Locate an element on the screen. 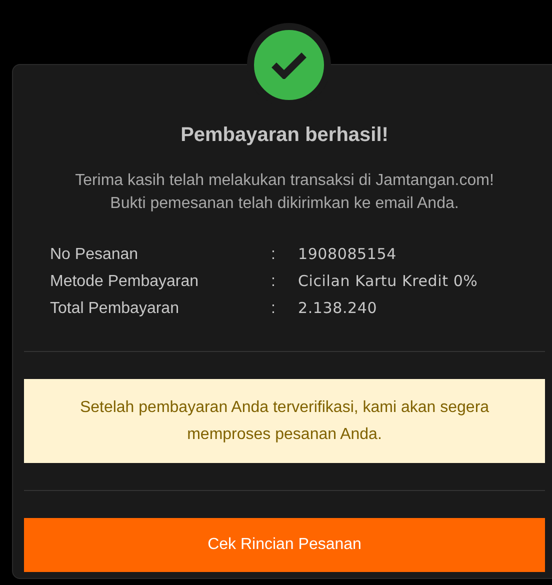  detail-value: 2.138.240 is located at coordinates (338, 308).